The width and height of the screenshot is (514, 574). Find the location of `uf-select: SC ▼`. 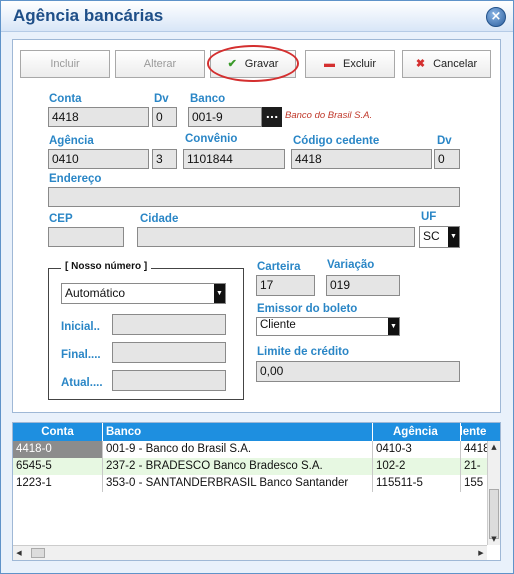

uf-select: SC ▼ is located at coordinates (439, 237).